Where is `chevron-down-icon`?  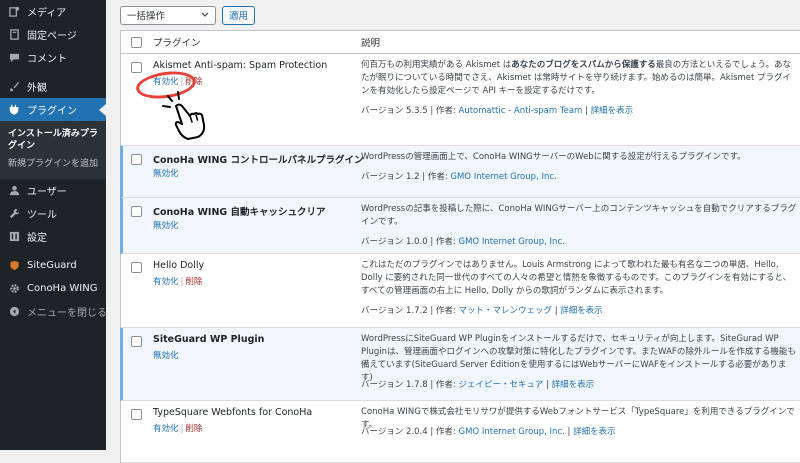
chevron-down-icon is located at coordinates (205, 15).